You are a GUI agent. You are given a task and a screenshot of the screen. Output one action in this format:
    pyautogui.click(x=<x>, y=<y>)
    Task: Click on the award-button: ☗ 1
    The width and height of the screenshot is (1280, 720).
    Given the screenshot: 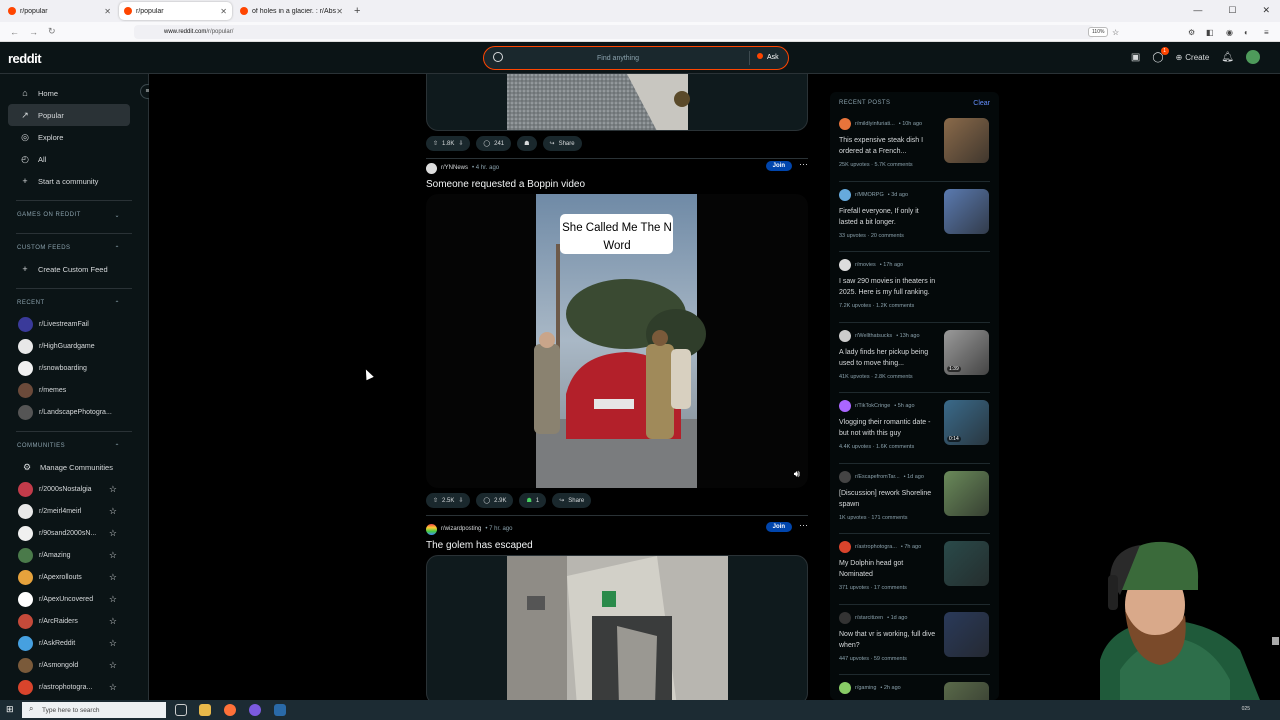 What is the action you would take?
    pyautogui.click(x=533, y=500)
    